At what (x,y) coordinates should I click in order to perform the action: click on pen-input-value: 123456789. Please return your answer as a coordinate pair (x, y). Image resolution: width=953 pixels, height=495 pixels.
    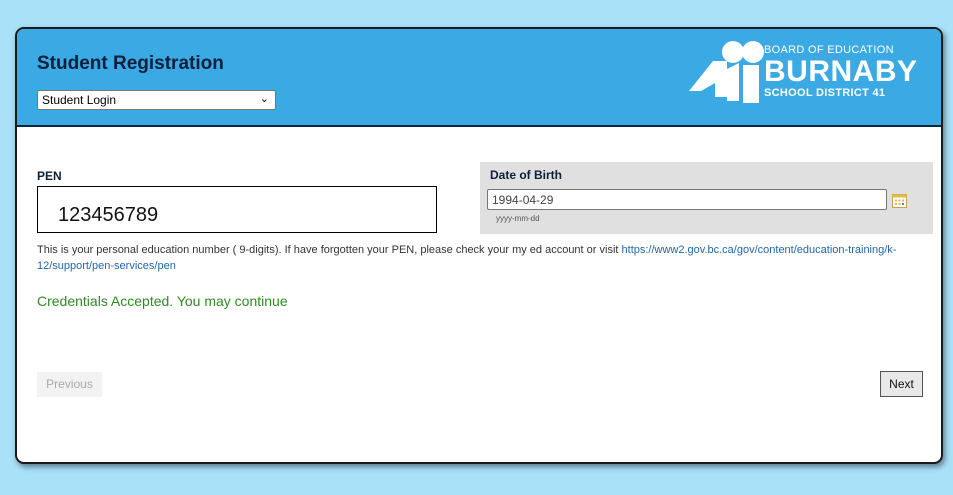
    Looking at the image, I should click on (108, 215).